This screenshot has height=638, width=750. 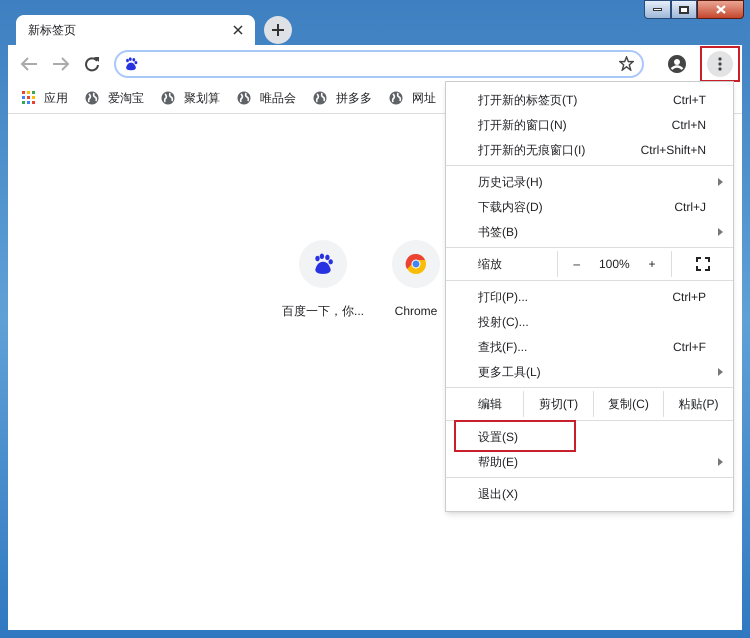 What do you see at coordinates (342, 97) in the screenshot?
I see `bookmark-item: 拼多多` at bounding box center [342, 97].